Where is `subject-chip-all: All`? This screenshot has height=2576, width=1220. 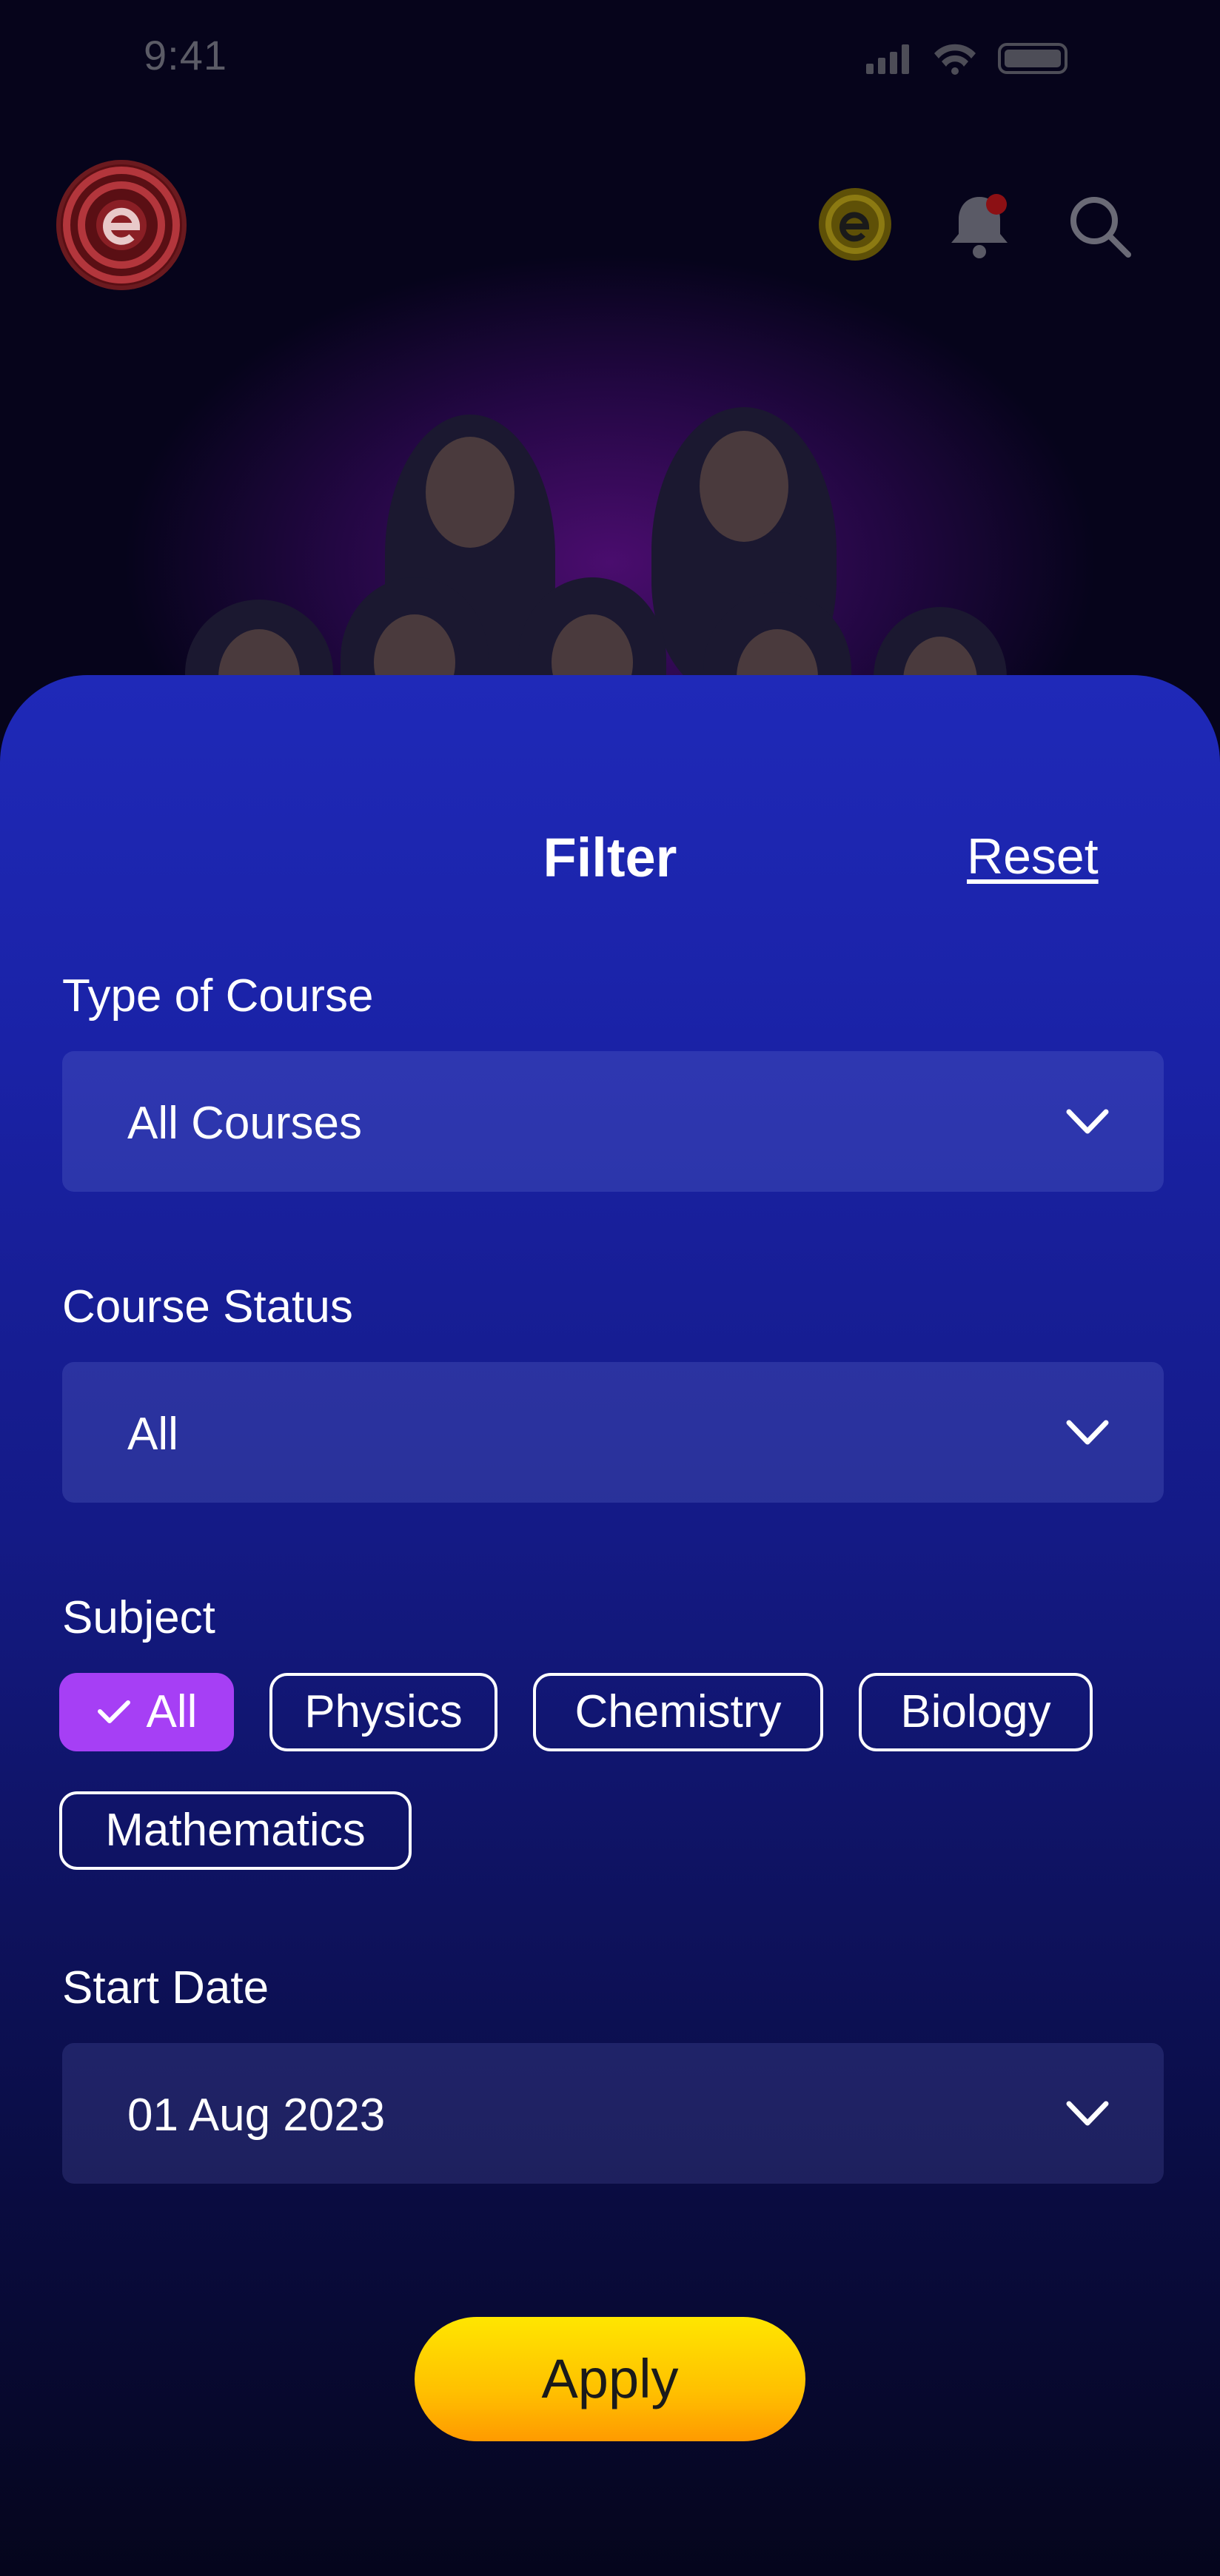 subject-chip-all: All is located at coordinates (146, 1712).